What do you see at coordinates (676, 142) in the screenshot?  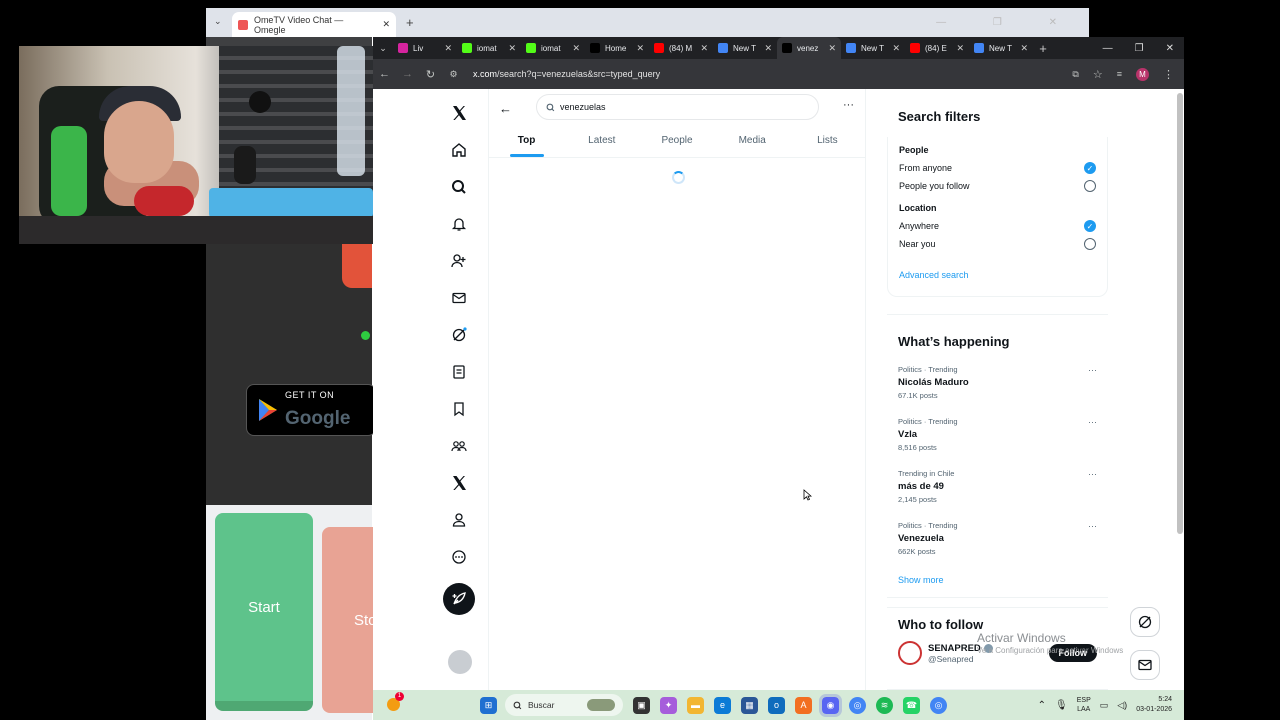 I see `tab-people: People` at bounding box center [676, 142].